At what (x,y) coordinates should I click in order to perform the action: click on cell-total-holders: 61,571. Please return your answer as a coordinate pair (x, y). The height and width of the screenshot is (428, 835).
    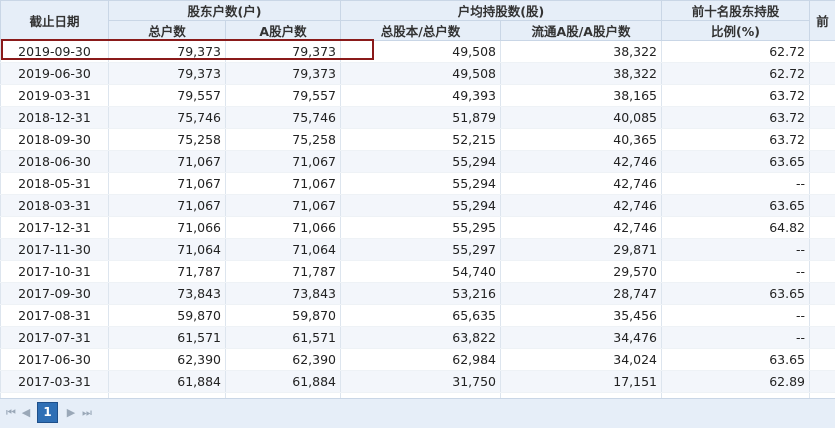
    Looking at the image, I should click on (167, 338).